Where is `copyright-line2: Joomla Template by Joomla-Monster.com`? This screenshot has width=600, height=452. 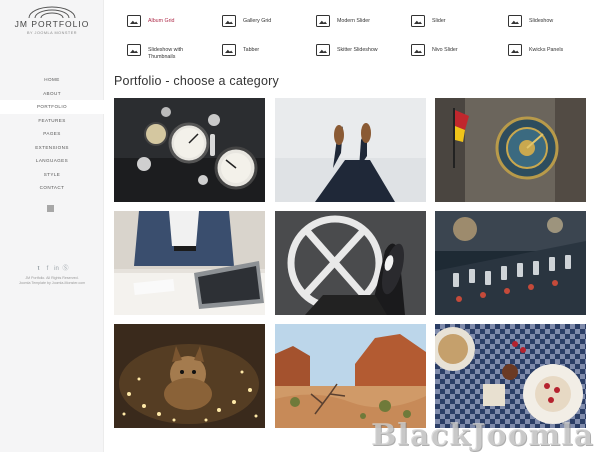 copyright-line2: Joomla Template by Joomla-Monster.com is located at coordinates (52, 283).